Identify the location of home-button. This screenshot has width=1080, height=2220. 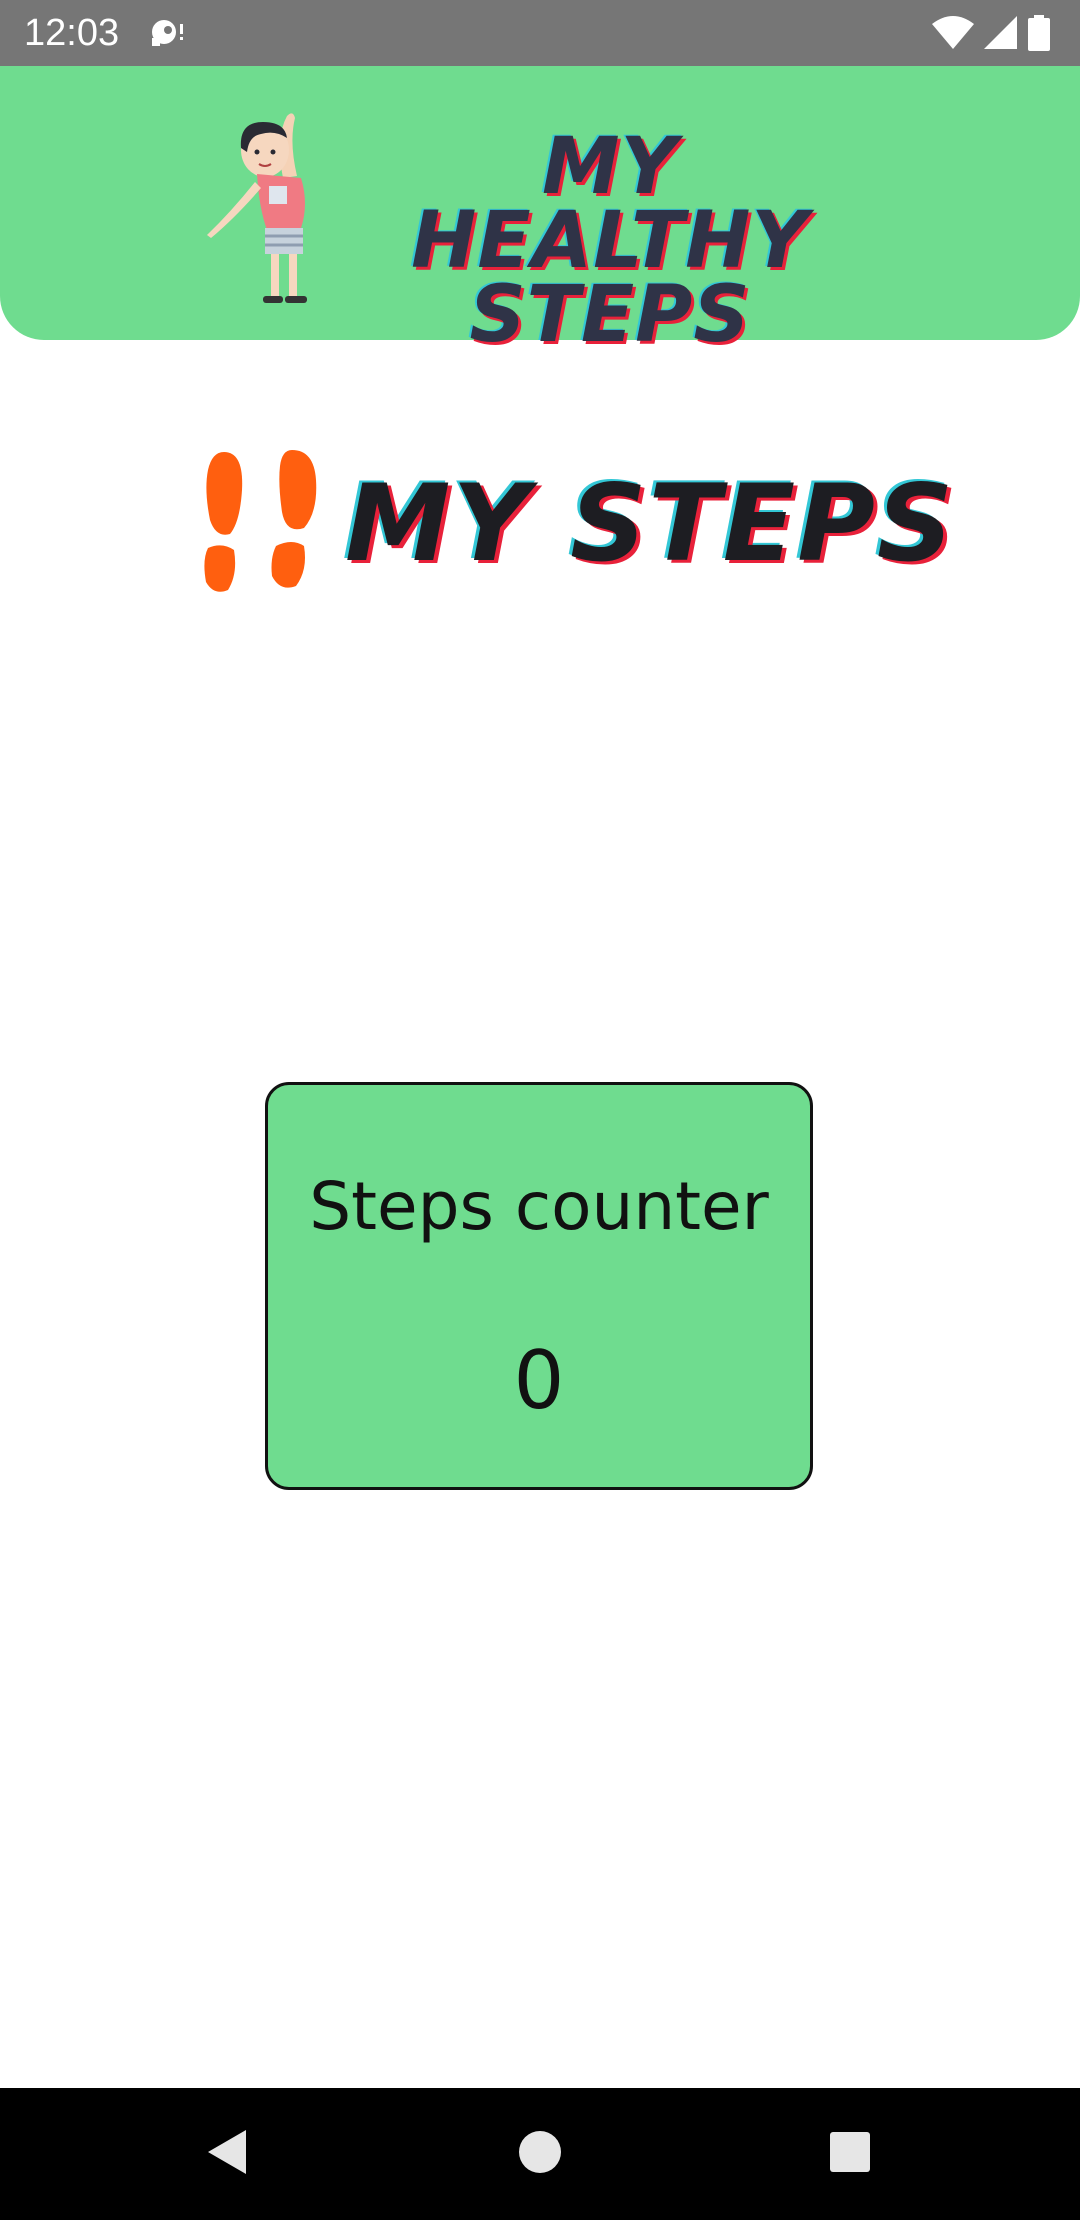
(540, 2154).